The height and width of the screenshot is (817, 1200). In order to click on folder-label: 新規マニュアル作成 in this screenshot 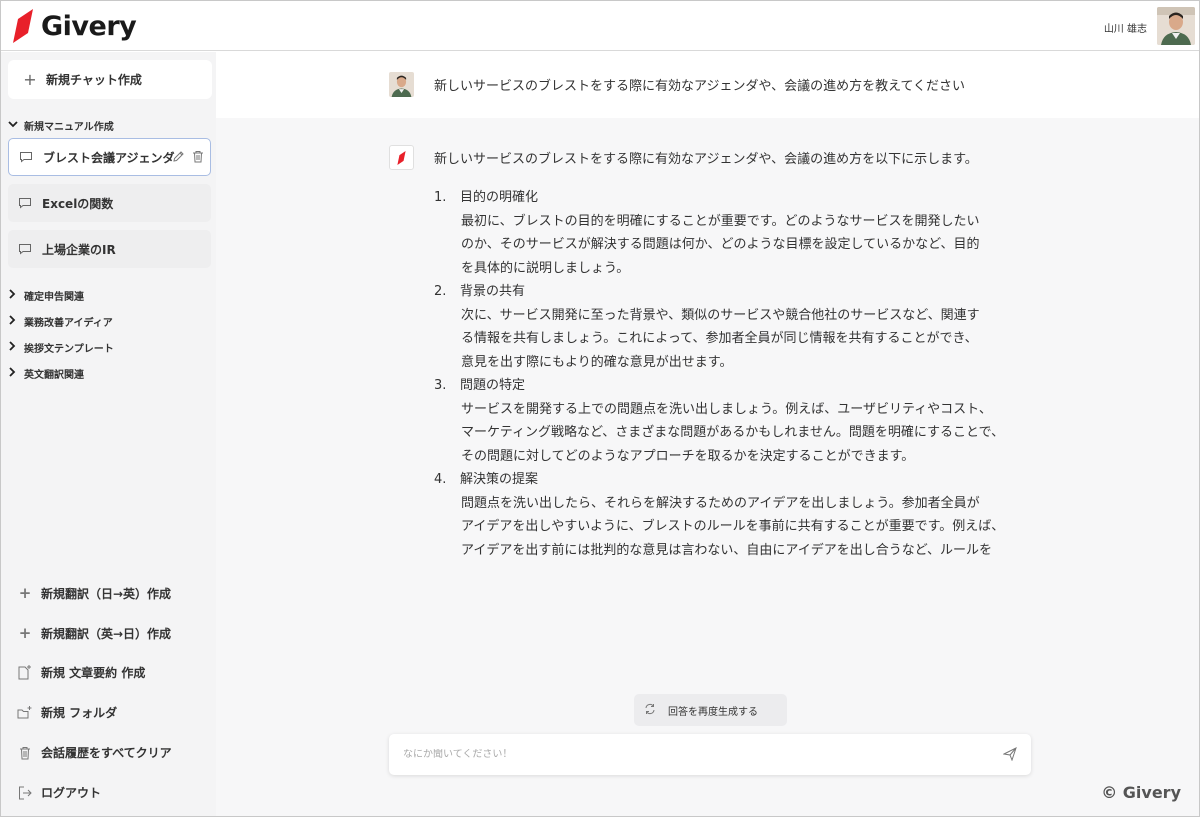, I will do `click(69, 127)`.